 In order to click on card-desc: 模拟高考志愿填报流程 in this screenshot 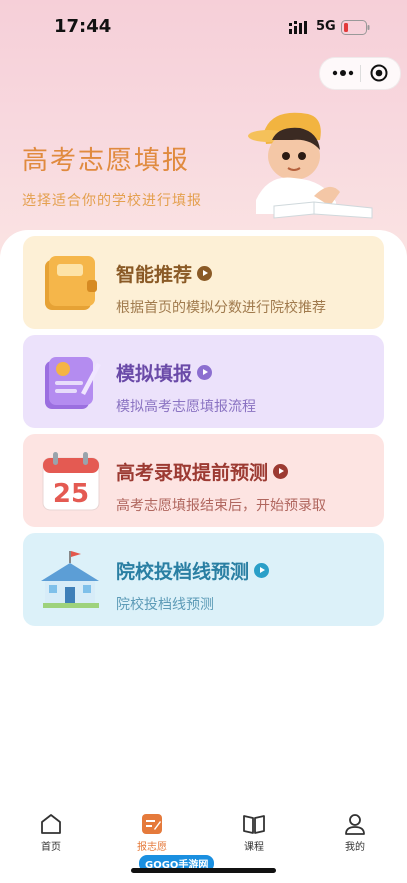, I will do `click(186, 407)`.